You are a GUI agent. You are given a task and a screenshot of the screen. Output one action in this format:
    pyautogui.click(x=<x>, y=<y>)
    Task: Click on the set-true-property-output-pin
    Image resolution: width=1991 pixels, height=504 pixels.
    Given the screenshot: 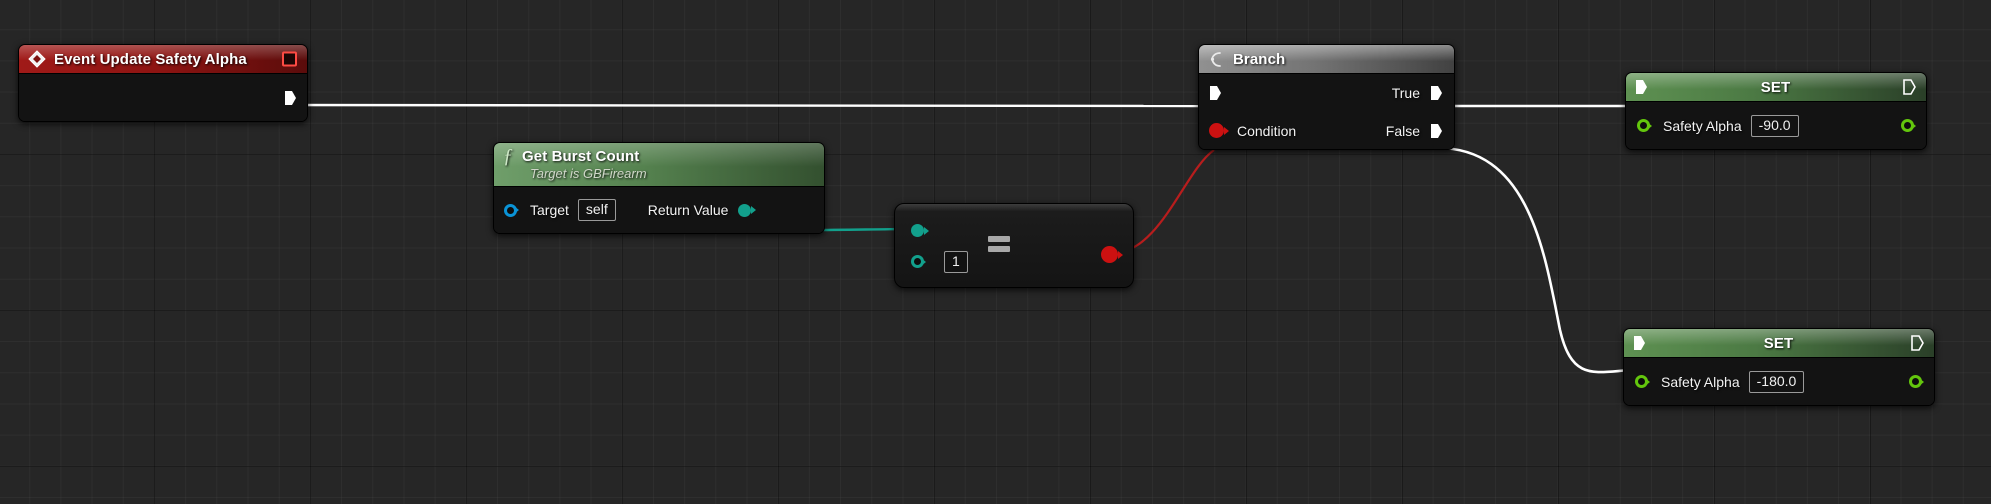 What is the action you would take?
    pyautogui.click(x=1907, y=125)
    